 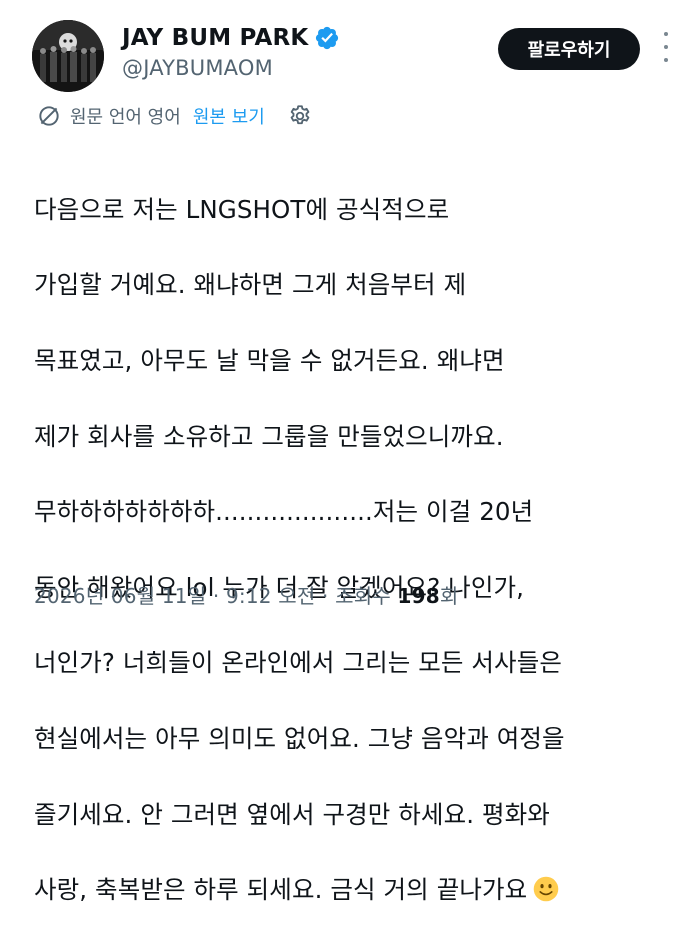 What do you see at coordinates (197, 68) in the screenshot?
I see `author-handle: @JAYBUMAOM` at bounding box center [197, 68].